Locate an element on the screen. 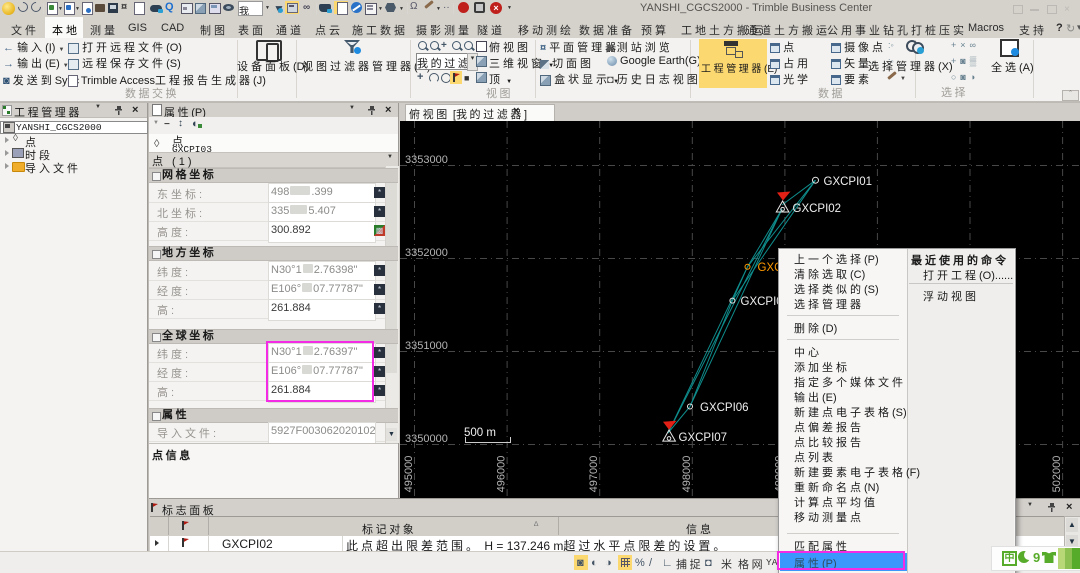 This screenshot has height=573, width=1080. svg-text: GXCPI07 is located at coordinates (703, 438).